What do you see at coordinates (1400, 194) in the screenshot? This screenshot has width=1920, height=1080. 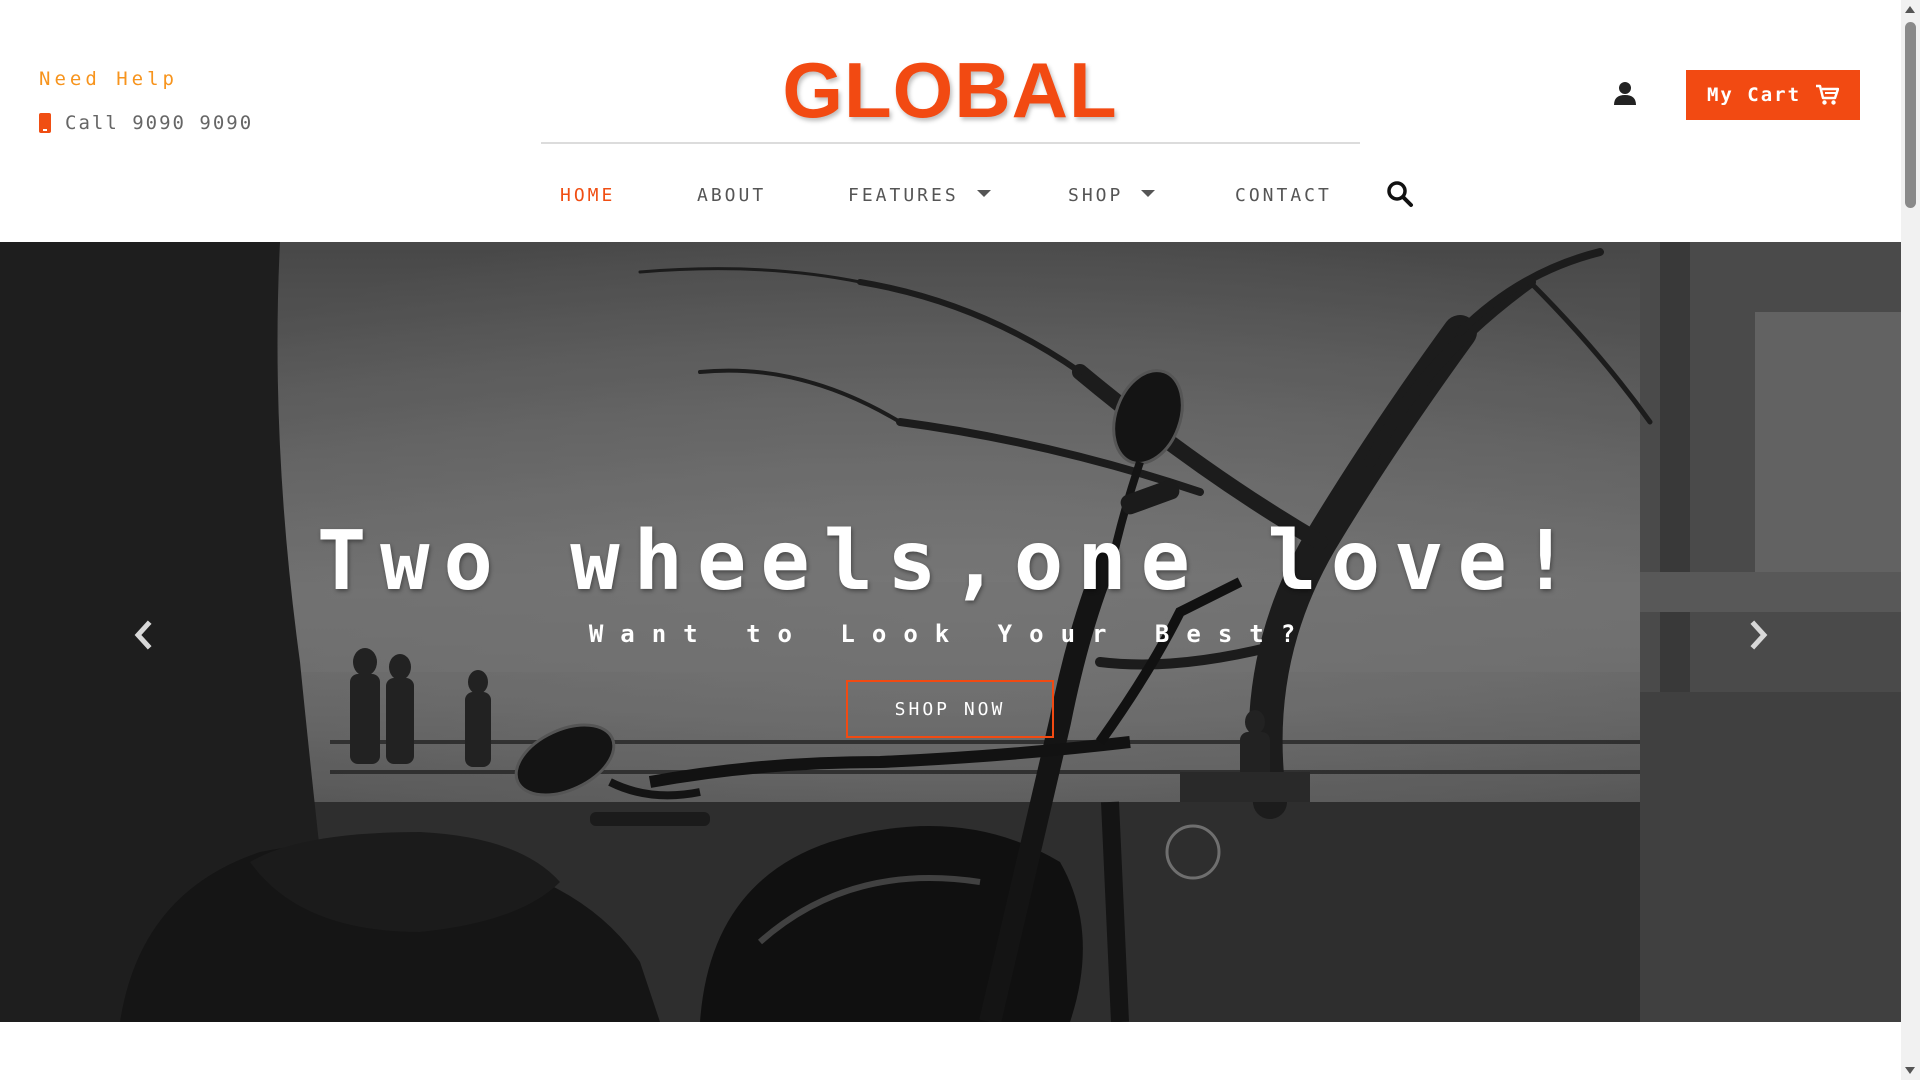 I see `search-icon` at bounding box center [1400, 194].